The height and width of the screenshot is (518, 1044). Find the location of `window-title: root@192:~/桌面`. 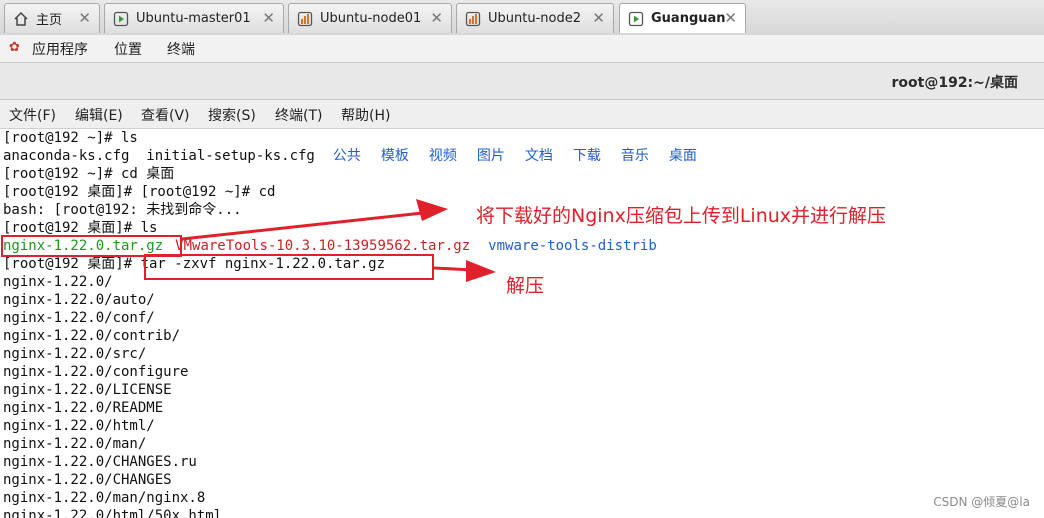

window-title: root@192:~/桌面 is located at coordinates (955, 83).